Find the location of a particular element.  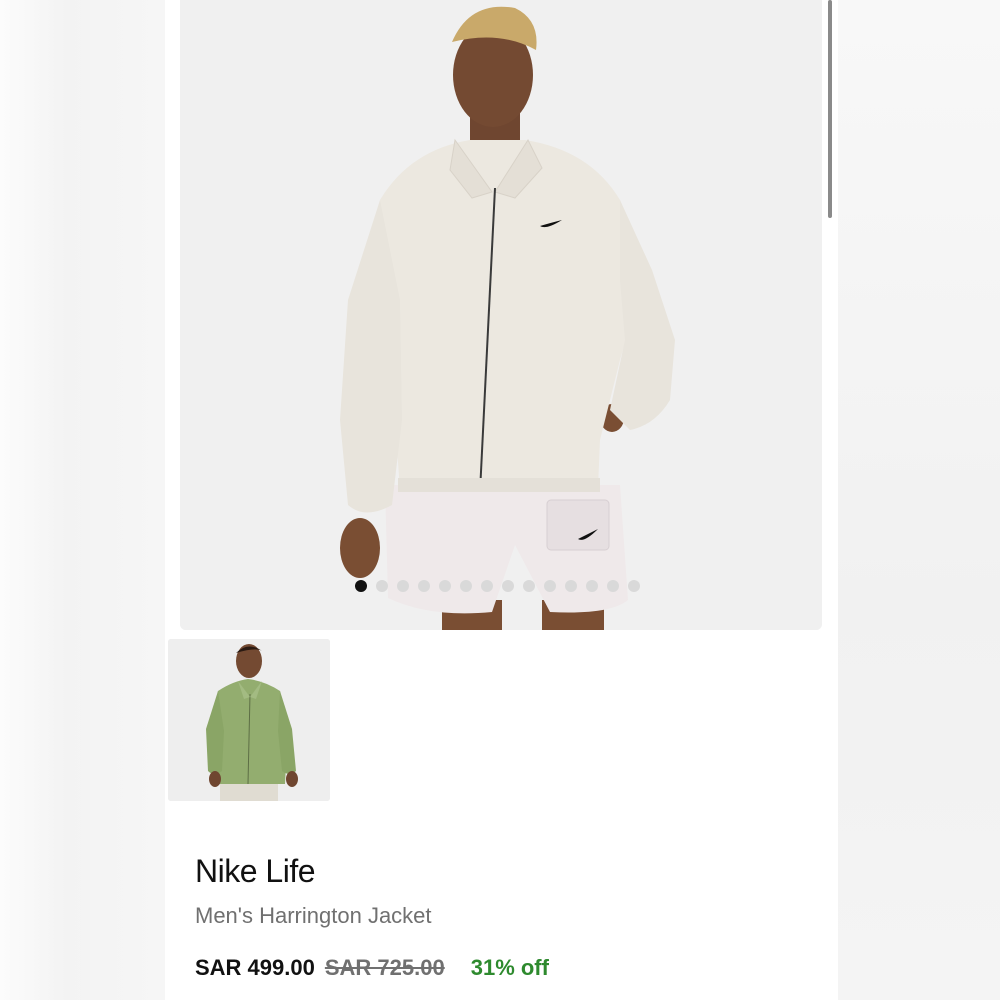

price-row: SAR 499.00 SAR 725.00 31% off is located at coordinates (372, 968).